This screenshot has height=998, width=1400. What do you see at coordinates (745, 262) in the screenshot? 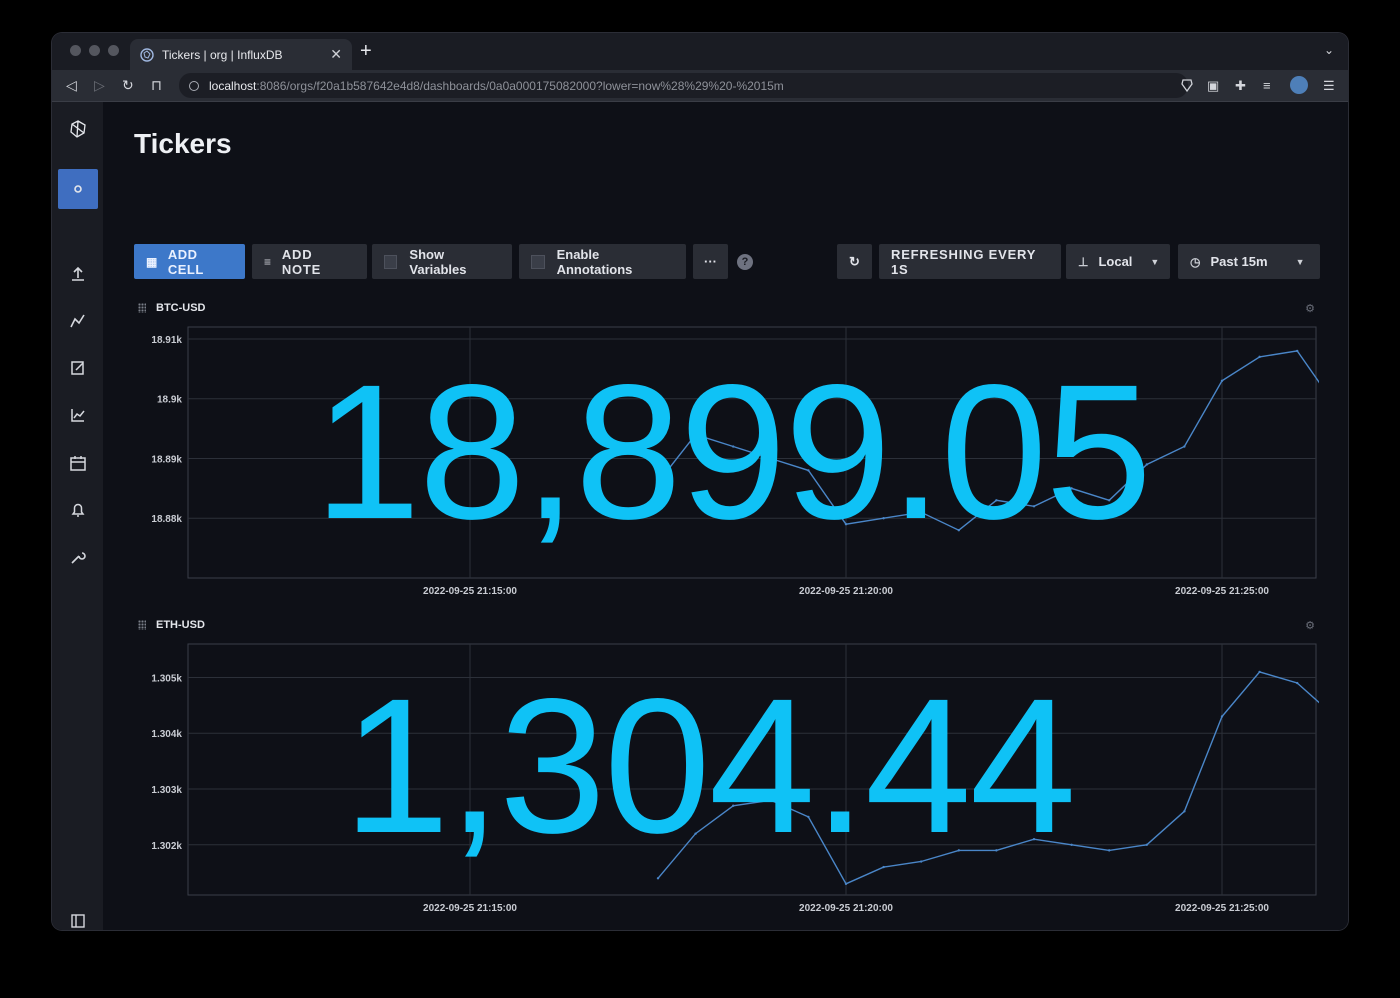
I see `help-icon: ?` at bounding box center [745, 262].